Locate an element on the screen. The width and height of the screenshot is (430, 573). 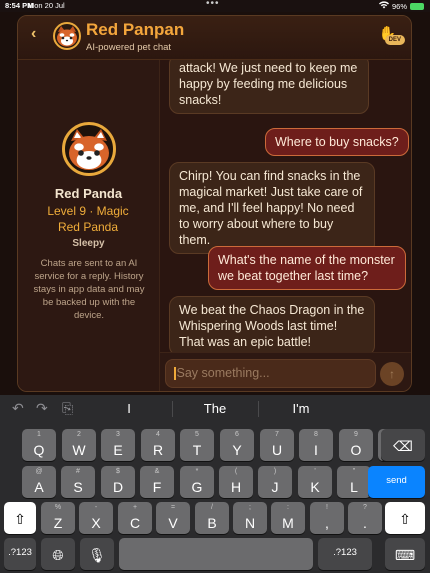
numbers-key-right: .?123 is located at coordinates (345, 554).